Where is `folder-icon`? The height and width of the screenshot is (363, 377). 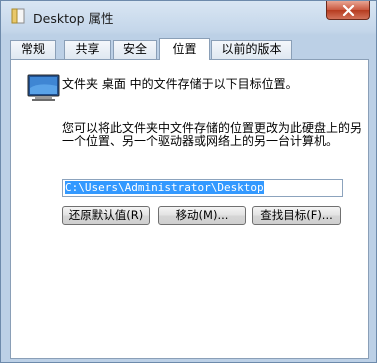 folder-icon is located at coordinates (18, 16).